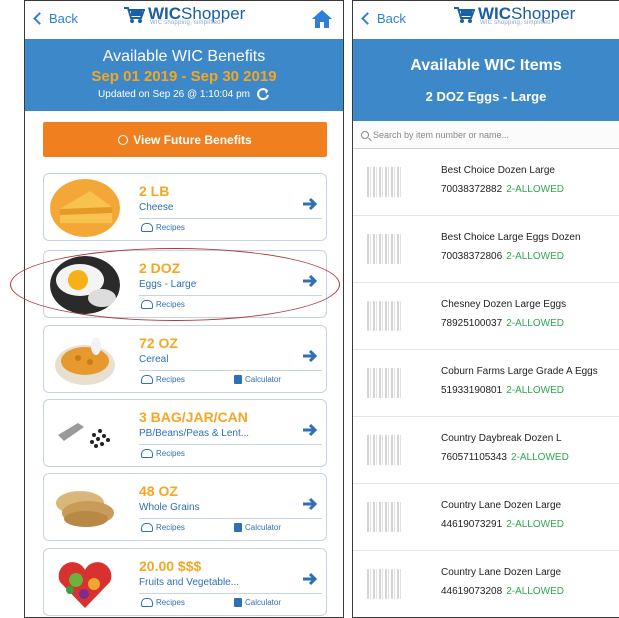 This screenshot has width=619, height=618. Describe the element at coordinates (472, 591) in the screenshot. I see `item-code: 44619073208` at that location.